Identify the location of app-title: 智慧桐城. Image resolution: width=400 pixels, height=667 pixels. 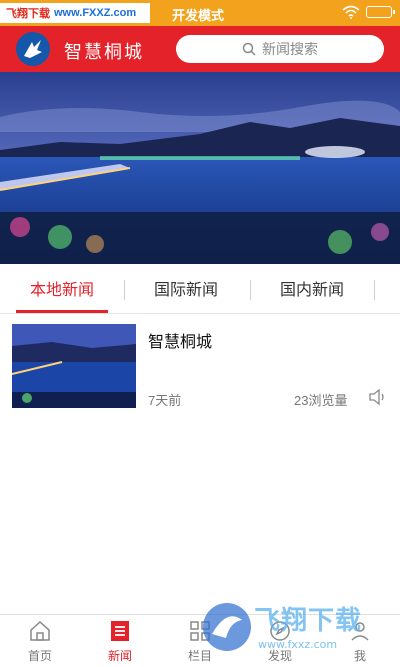
(104, 52).